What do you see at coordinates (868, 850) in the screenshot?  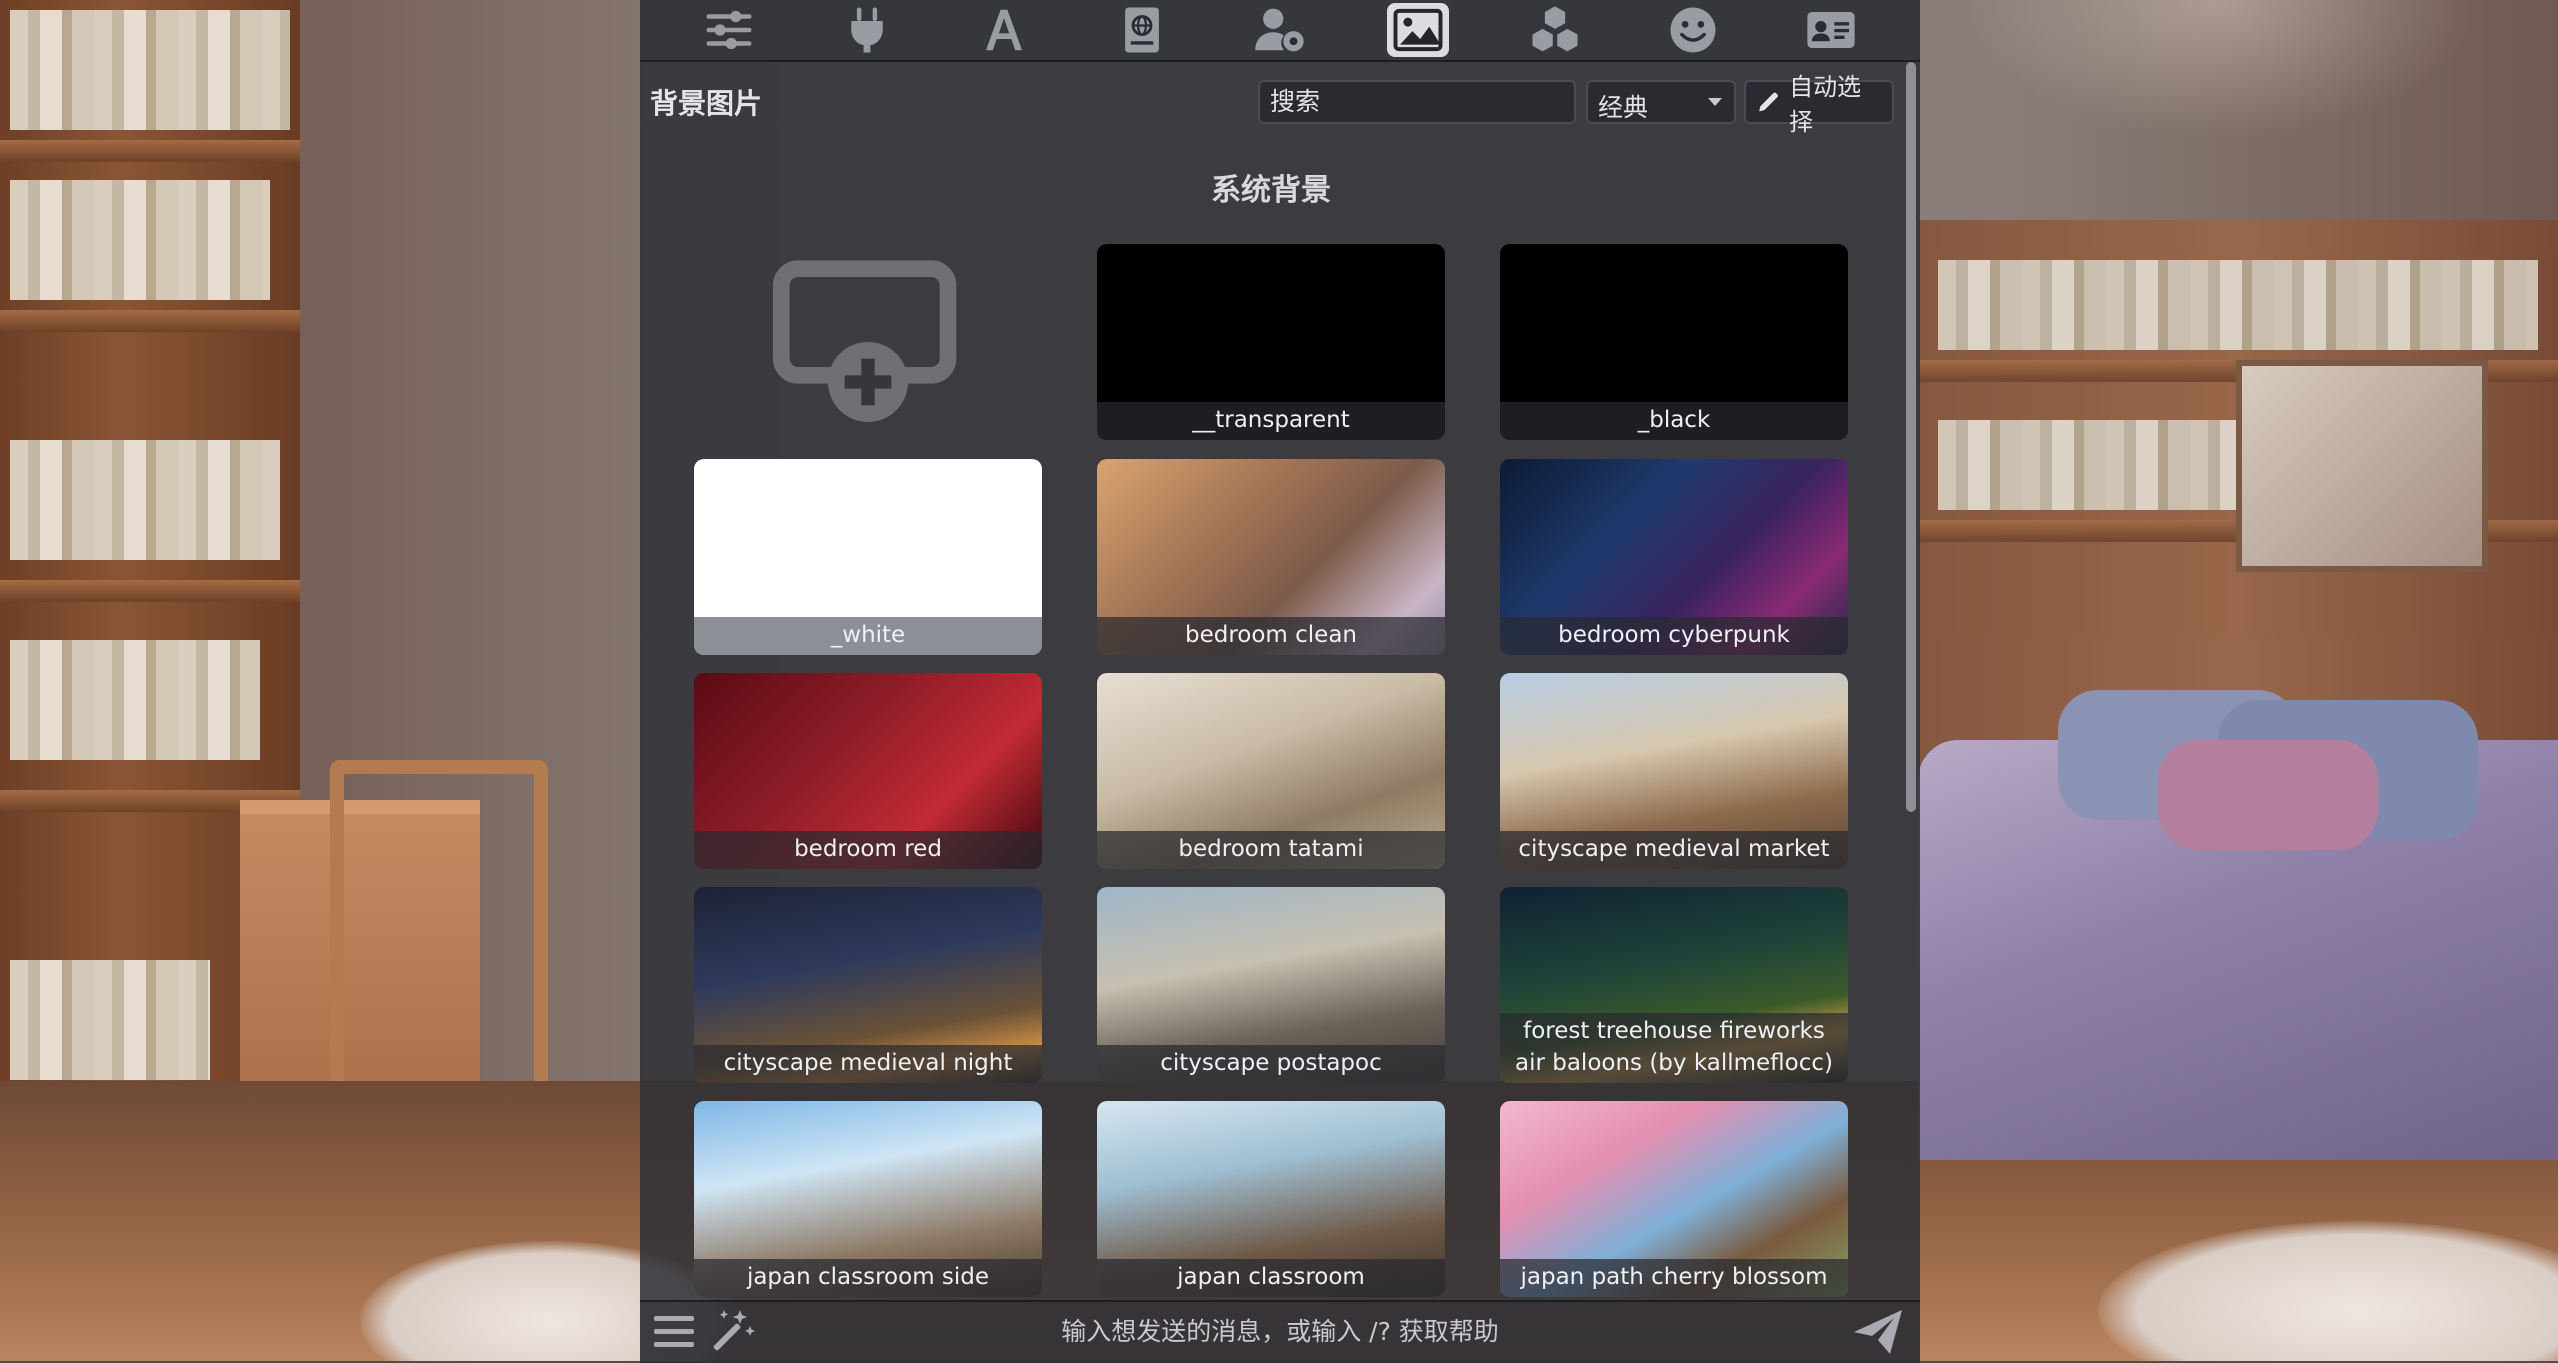 I see `background-tile-label: bedroom red` at bounding box center [868, 850].